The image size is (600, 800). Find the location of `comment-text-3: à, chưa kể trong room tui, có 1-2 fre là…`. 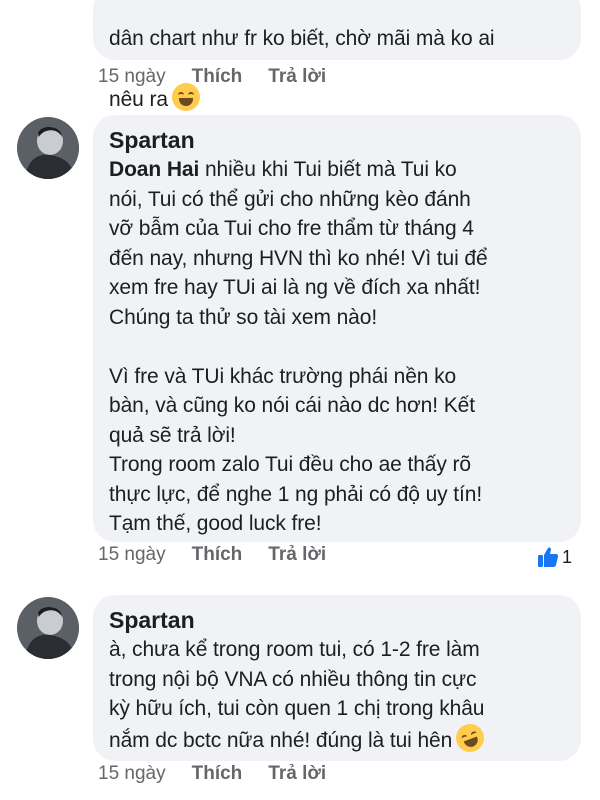

comment-text-3: à, chưa kể trong room tui, có 1-2 fre là… is located at coordinates (337, 695).